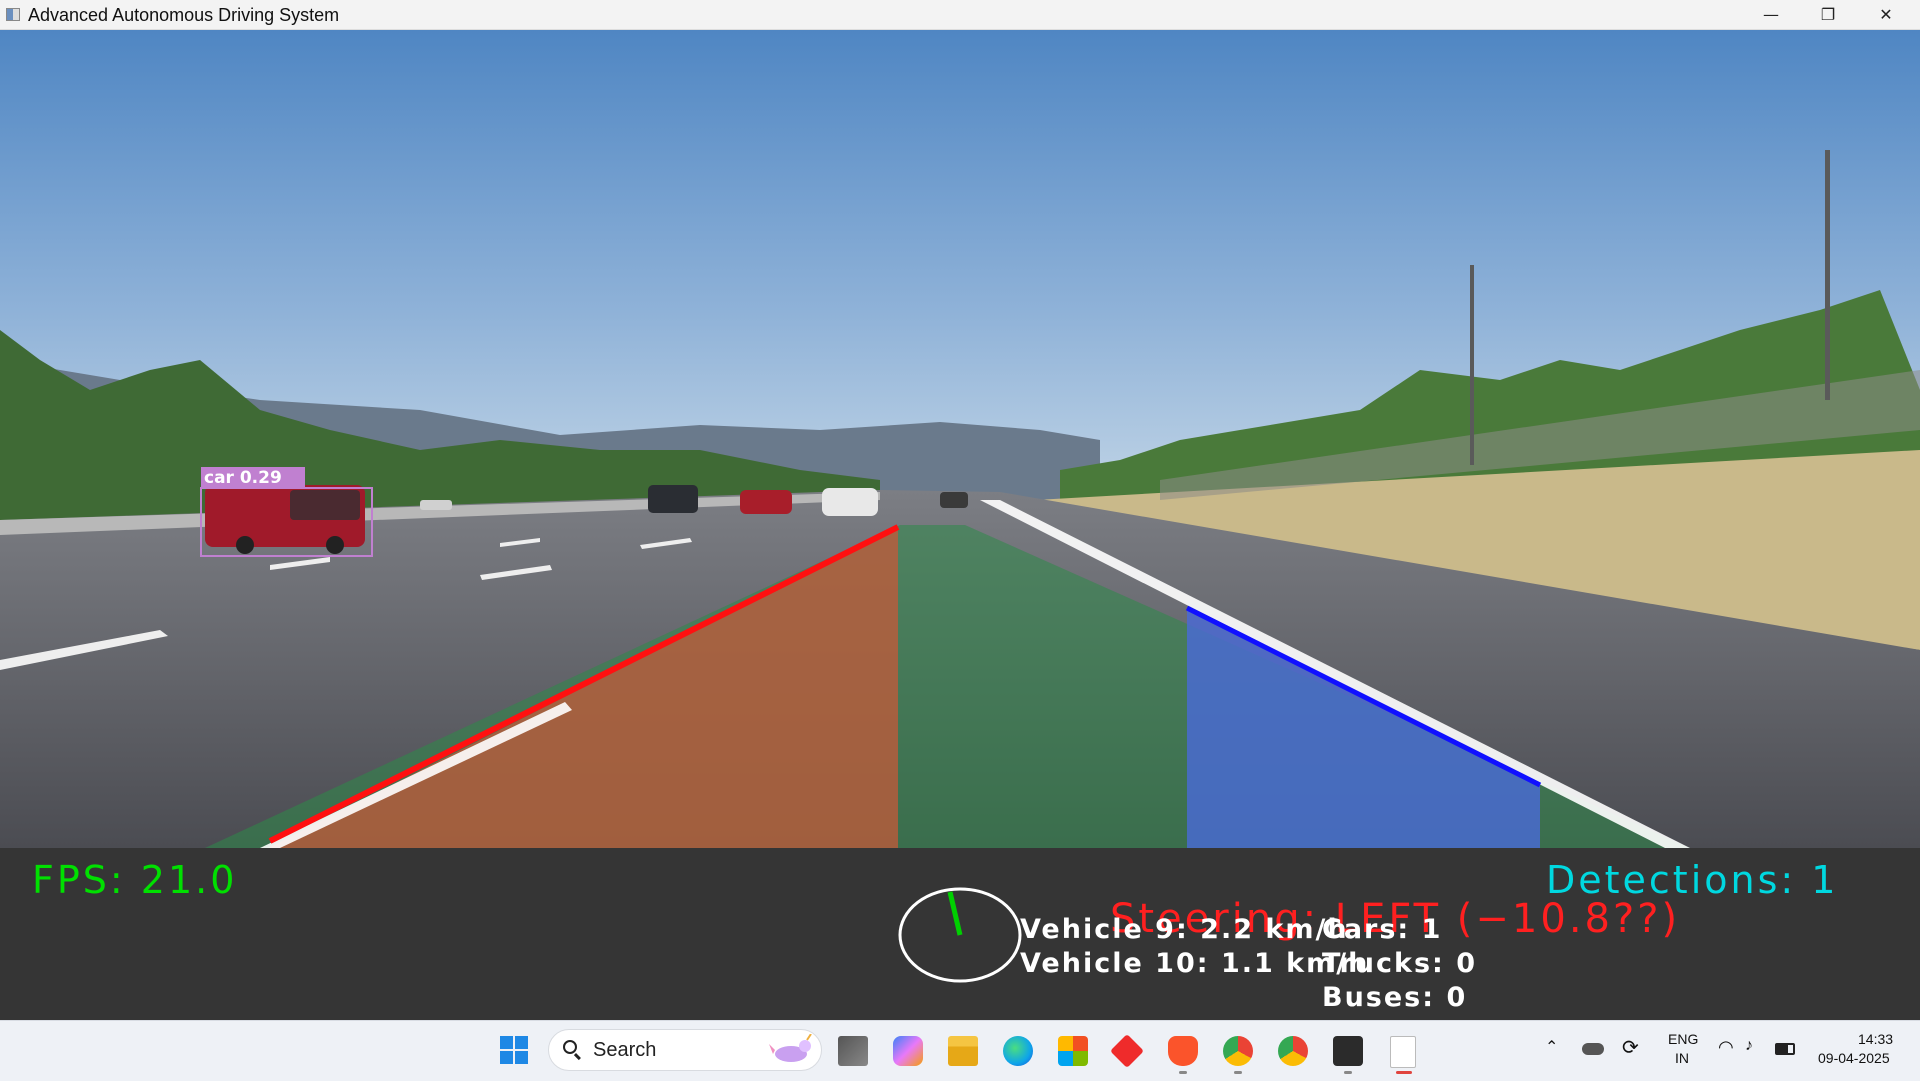 This screenshot has height=1081, width=1920. I want to click on terminal-icon, so click(1348, 1051).